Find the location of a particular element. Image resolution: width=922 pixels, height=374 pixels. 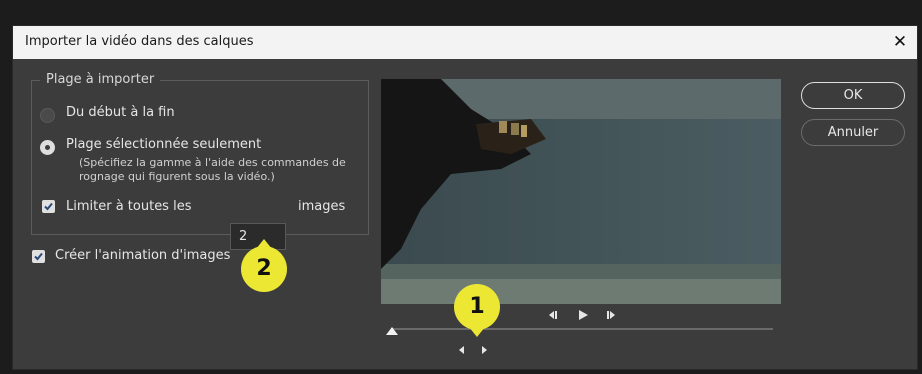

radio-full-range-label: Du début à la fin is located at coordinates (120, 112).